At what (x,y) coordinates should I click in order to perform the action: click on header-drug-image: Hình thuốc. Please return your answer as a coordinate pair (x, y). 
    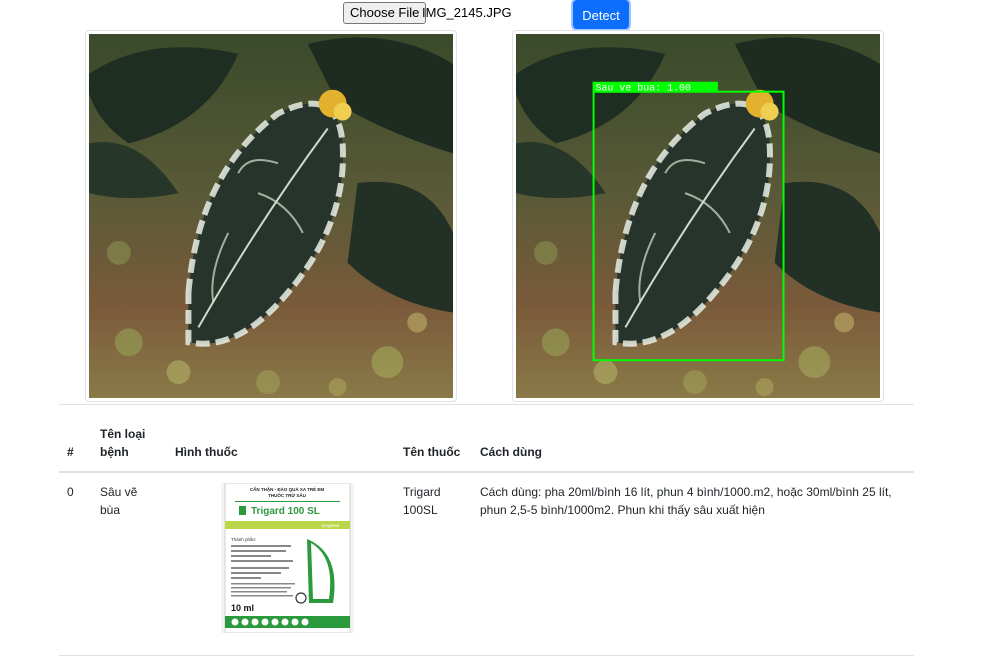
    Looking at the image, I should click on (281, 438).